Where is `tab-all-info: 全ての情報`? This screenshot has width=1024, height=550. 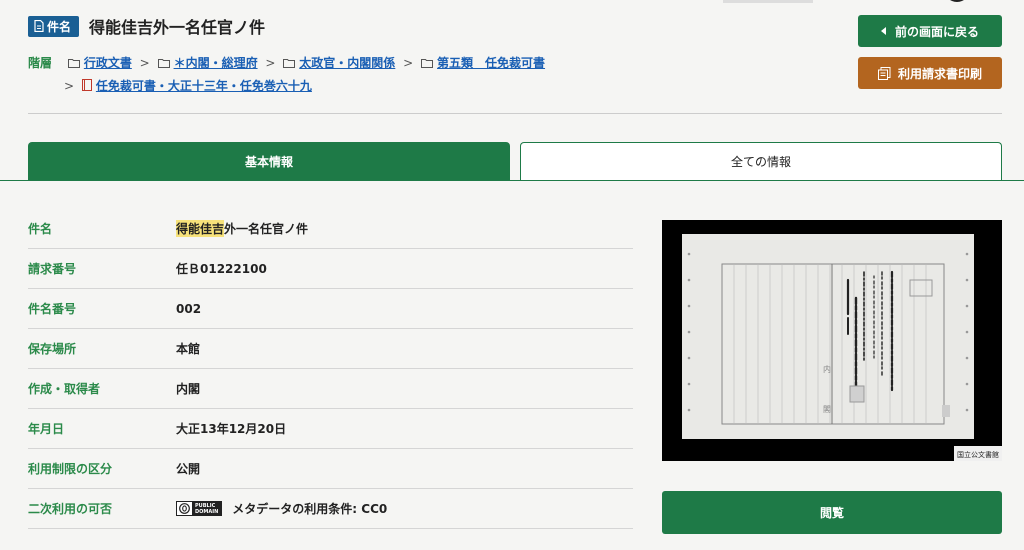 tab-all-info: 全ての情報 is located at coordinates (761, 161).